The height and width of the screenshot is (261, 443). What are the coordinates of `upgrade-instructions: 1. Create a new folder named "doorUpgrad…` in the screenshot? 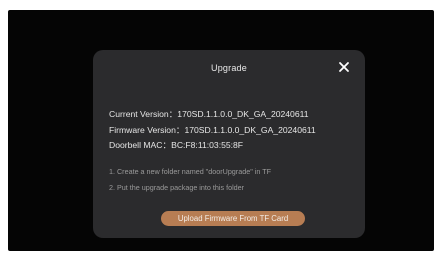 It's located at (190, 180).